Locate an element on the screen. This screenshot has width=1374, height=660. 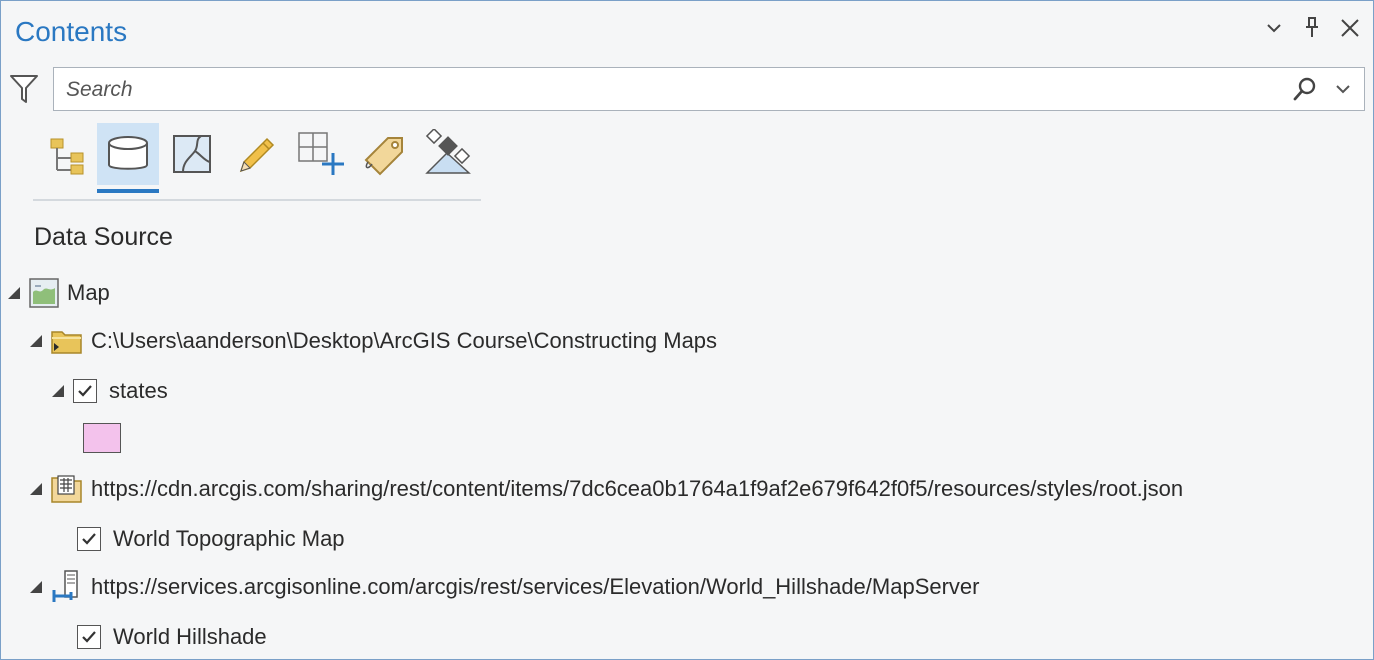
list-by-toolbar is located at coordinates (257, 162).